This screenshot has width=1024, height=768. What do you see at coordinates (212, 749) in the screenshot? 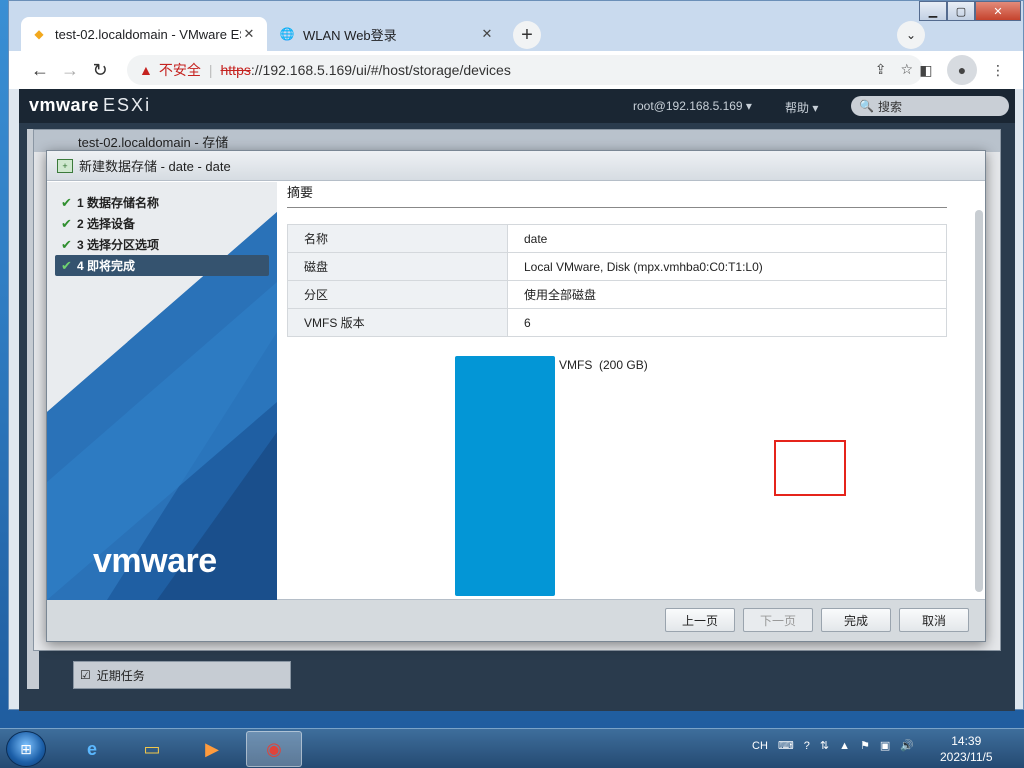
I see `media-player-icon: ▶` at bounding box center [212, 749].